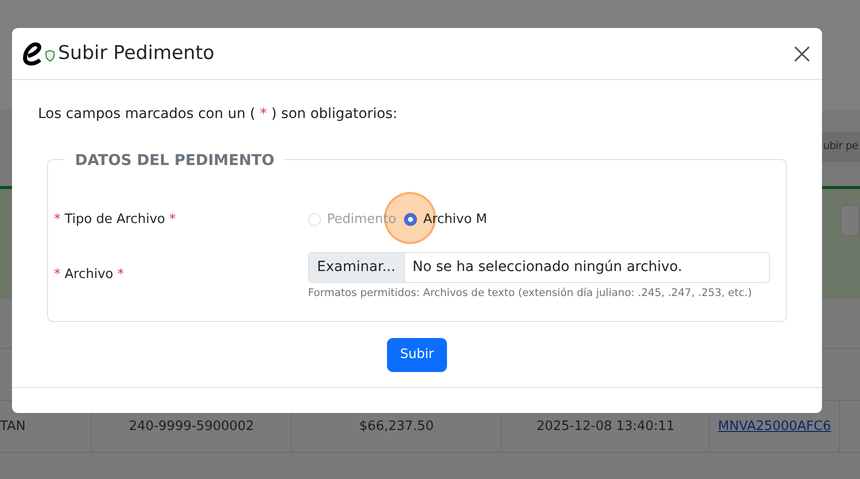 Image resolution: width=860 pixels, height=479 pixels. I want to click on hint-text: Formatos permitidos: Archivos de texto (extensión día juliano: .245, .247, .253, etc.), so click(530, 293).